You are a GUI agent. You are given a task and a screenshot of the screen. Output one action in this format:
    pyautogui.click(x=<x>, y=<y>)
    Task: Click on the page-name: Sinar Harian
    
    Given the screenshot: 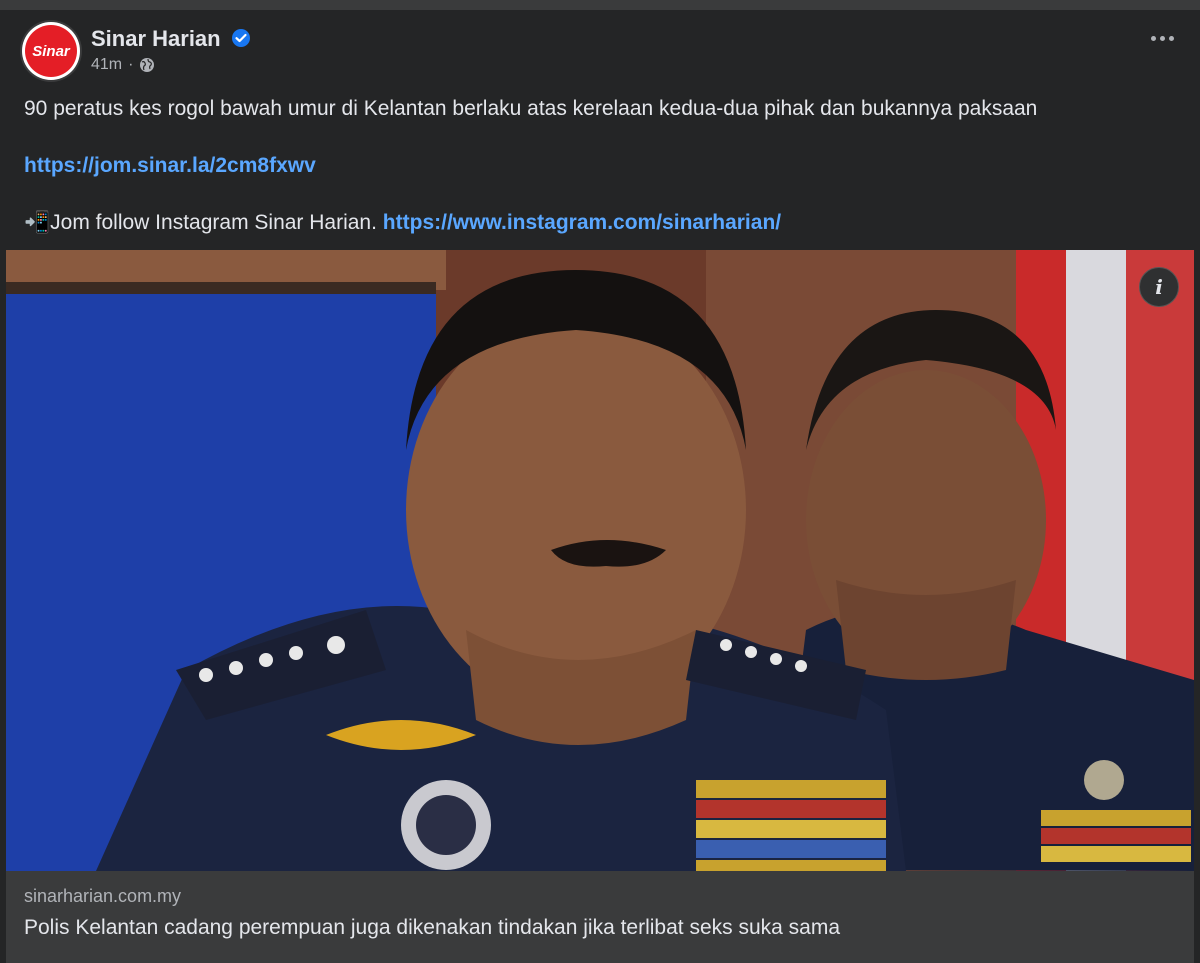 What is the action you would take?
    pyautogui.click(x=156, y=39)
    